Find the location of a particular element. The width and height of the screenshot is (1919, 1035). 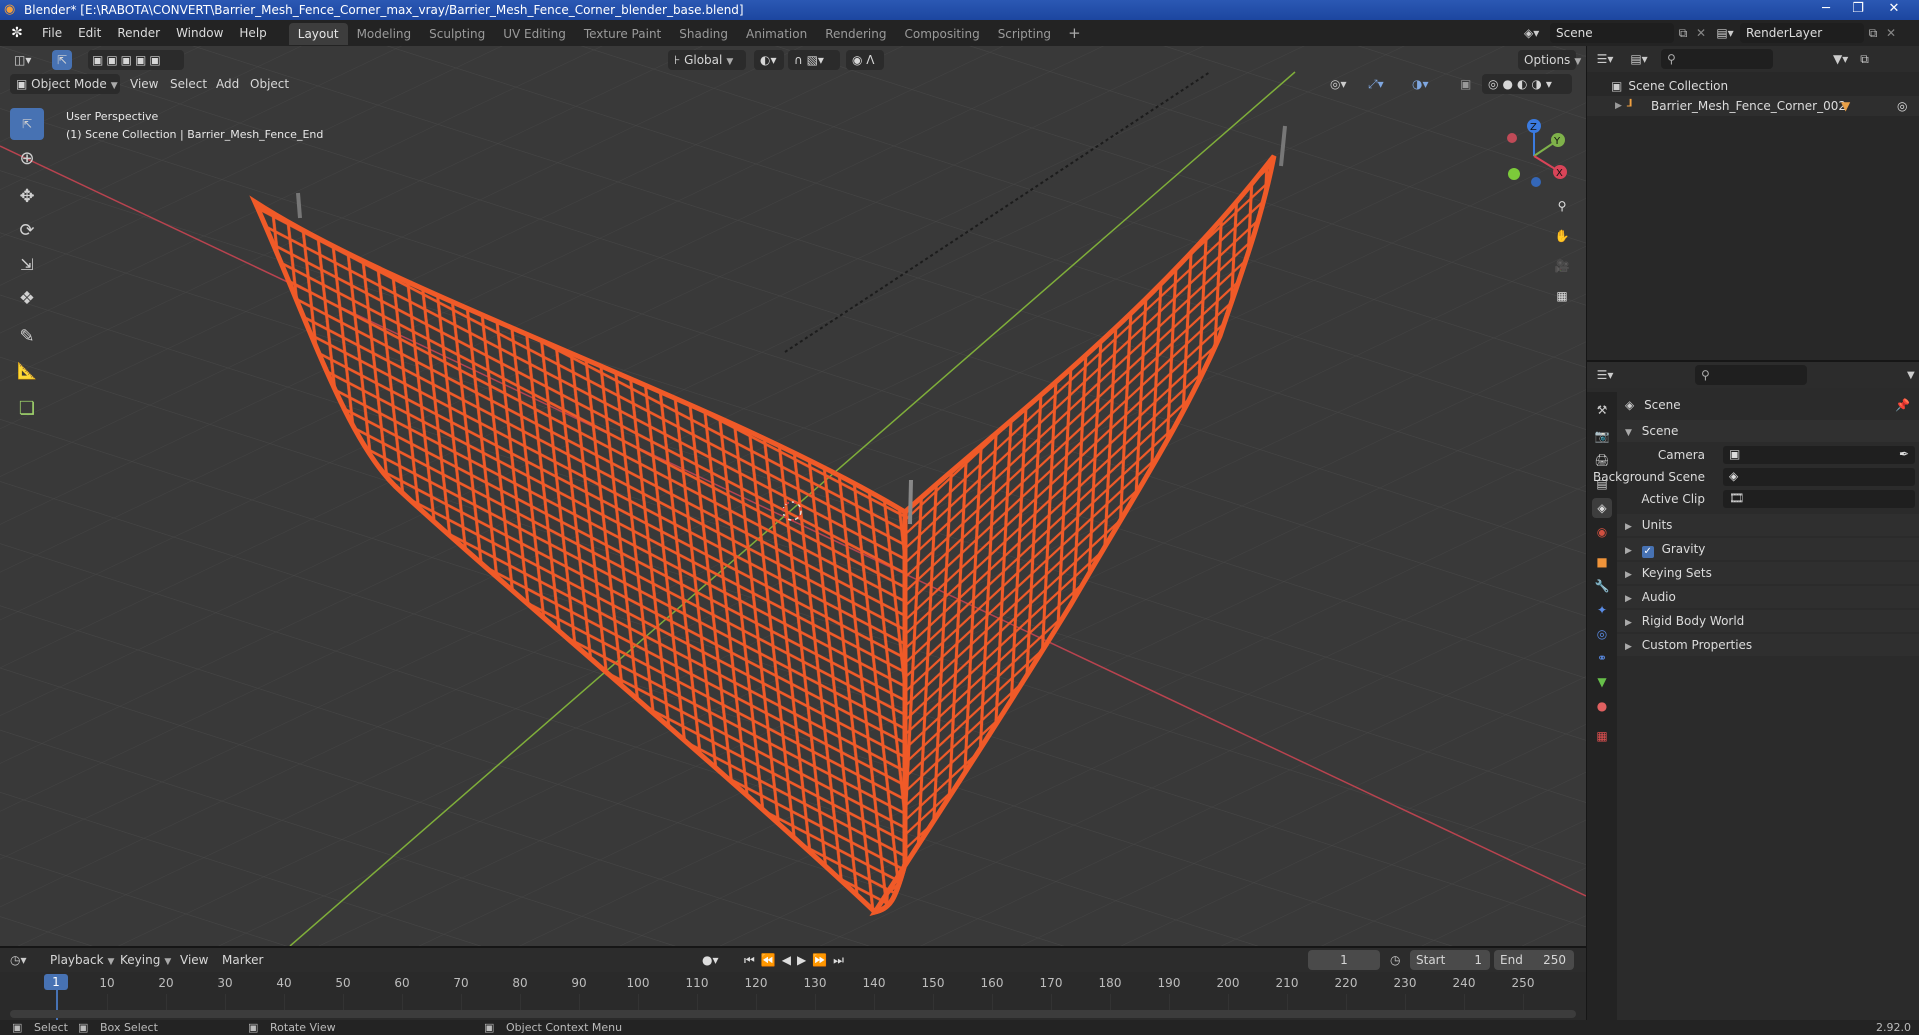

menu-view: View is located at coordinates (144, 84).